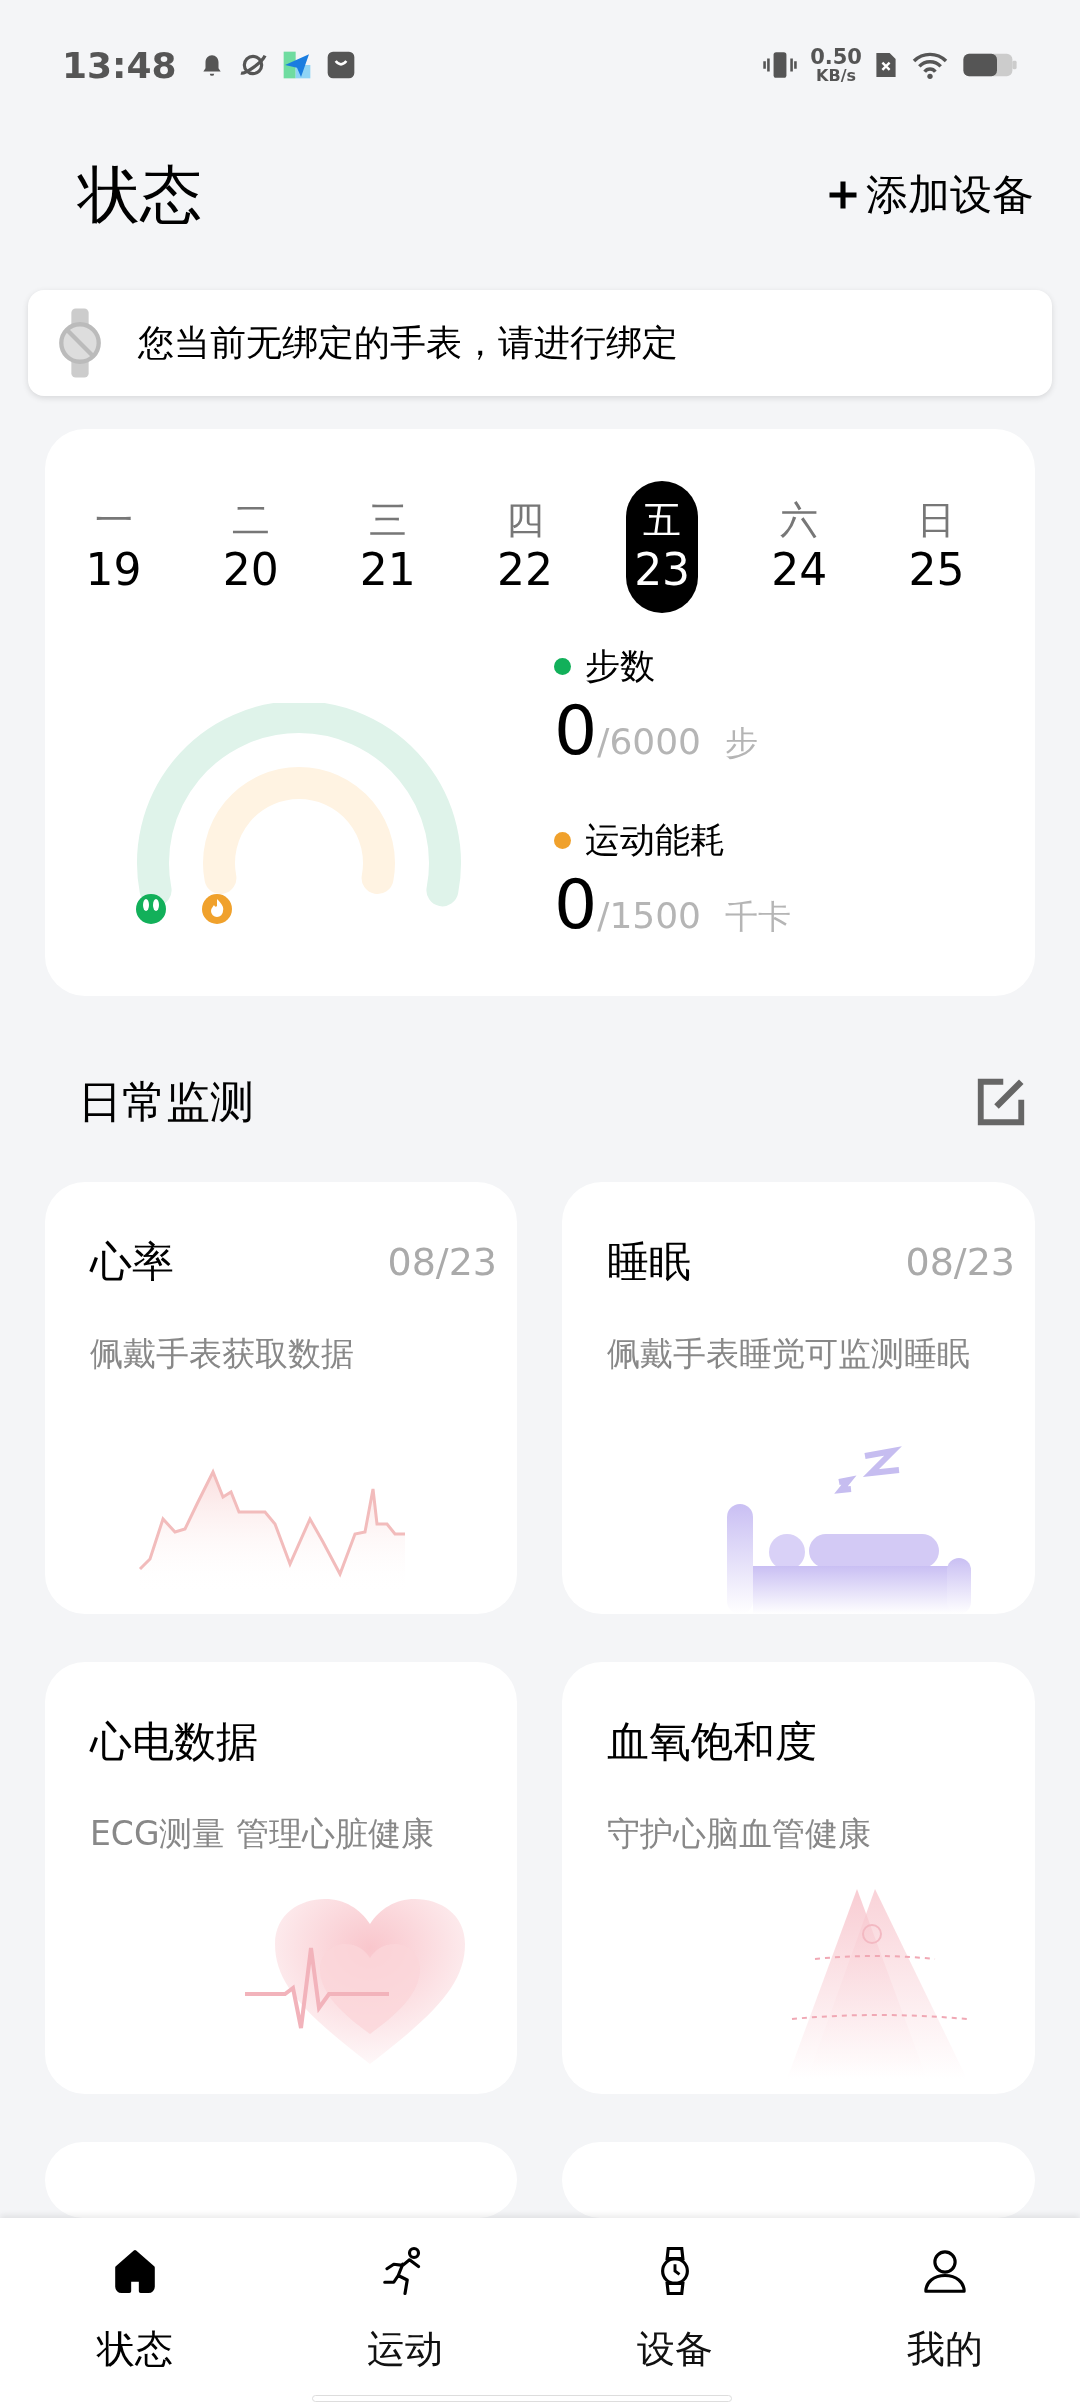 The width and height of the screenshot is (1080, 2408). What do you see at coordinates (281, 1398) in the screenshot?
I see `monitor-card: 心率 08/23 佩戴手表获取数据` at bounding box center [281, 1398].